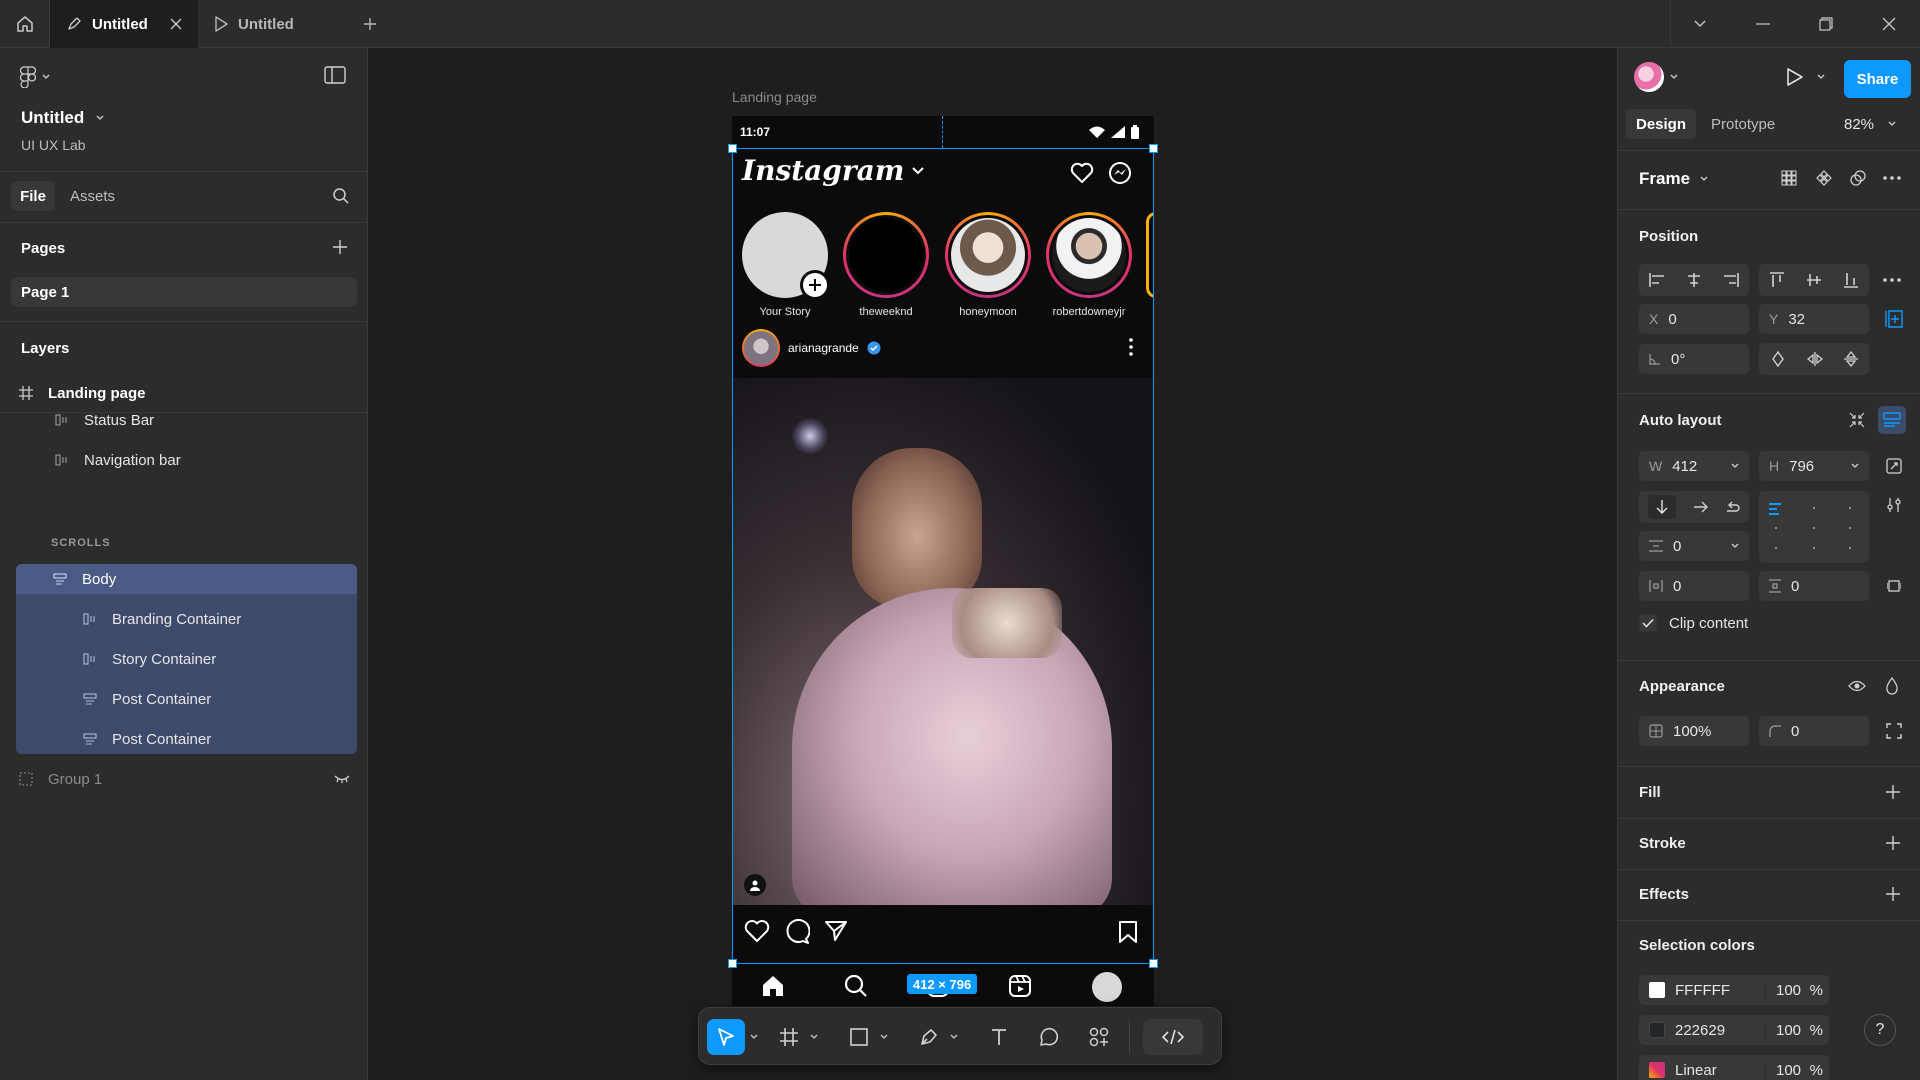 This screenshot has width=1920, height=1080. Describe the element at coordinates (1673, 179) in the screenshot. I see `frame-type-menu: Frame` at that location.